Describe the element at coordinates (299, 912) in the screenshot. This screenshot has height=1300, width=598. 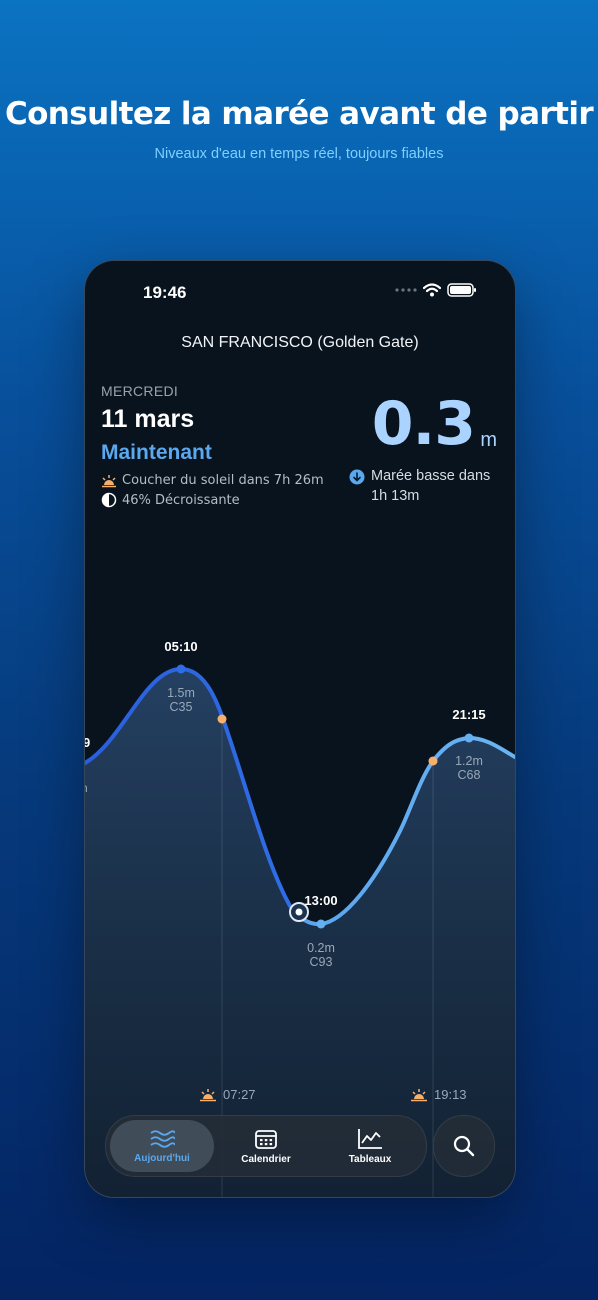
I see `current-position-dot` at that location.